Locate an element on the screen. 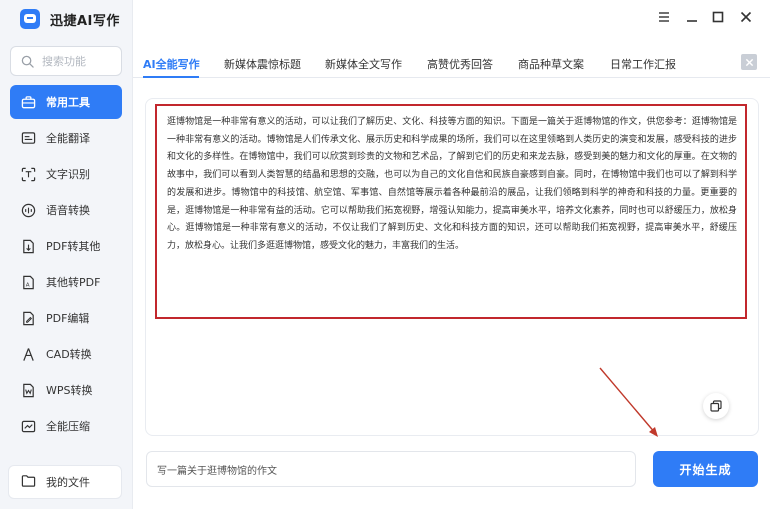 This screenshot has width=770, height=509. copy-icon is located at coordinates (716, 406).